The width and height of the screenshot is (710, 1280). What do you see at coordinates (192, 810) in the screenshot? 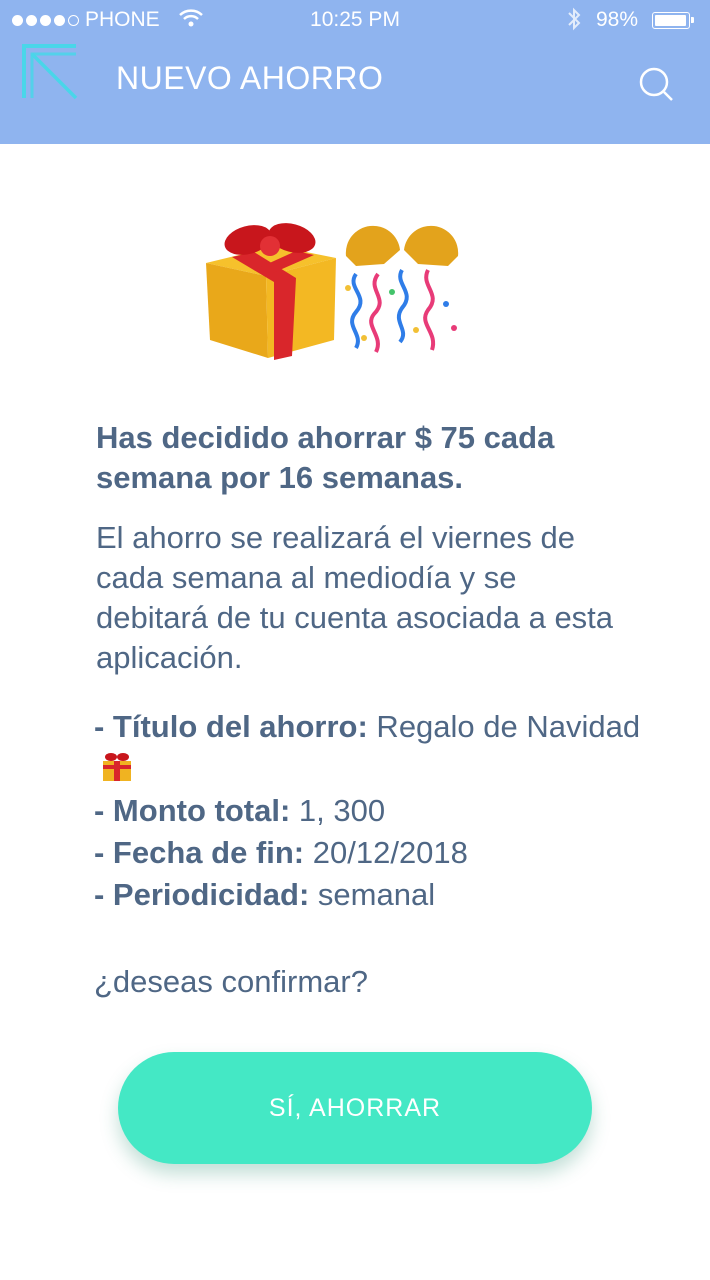
I see `detail-amount-label: - Monto total:` at bounding box center [192, 810].